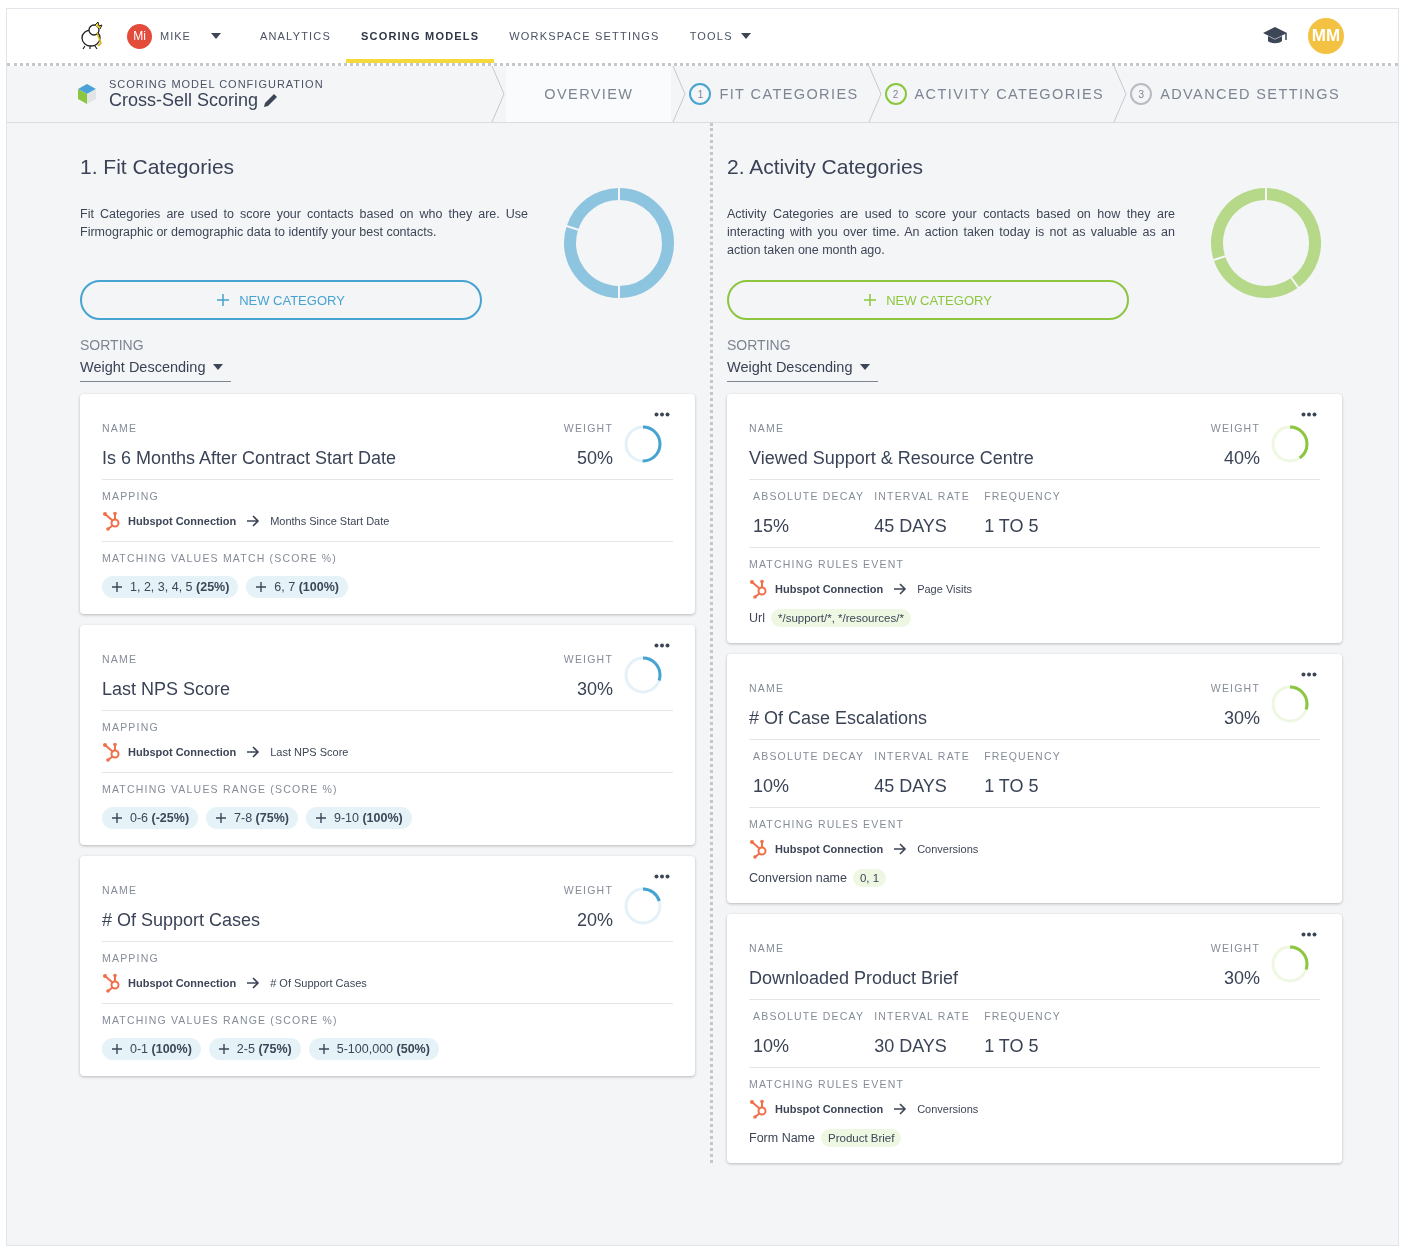 Image resolution: width=1405 pixels, height=1250 pixels. What do you see at coordinates (373, 1049) in the screenshot?
I see `value-chip: 5-100,000 (50%)` at bounding box center [373, 1049].